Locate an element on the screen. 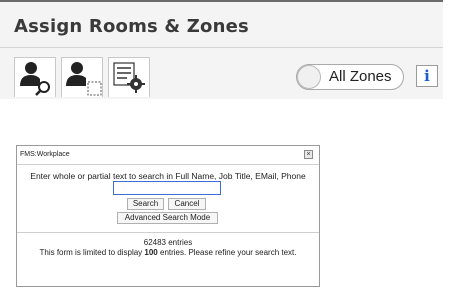 The height and width of the screenshot is (296, 459). header-divider is located at coordinates (221, 47).